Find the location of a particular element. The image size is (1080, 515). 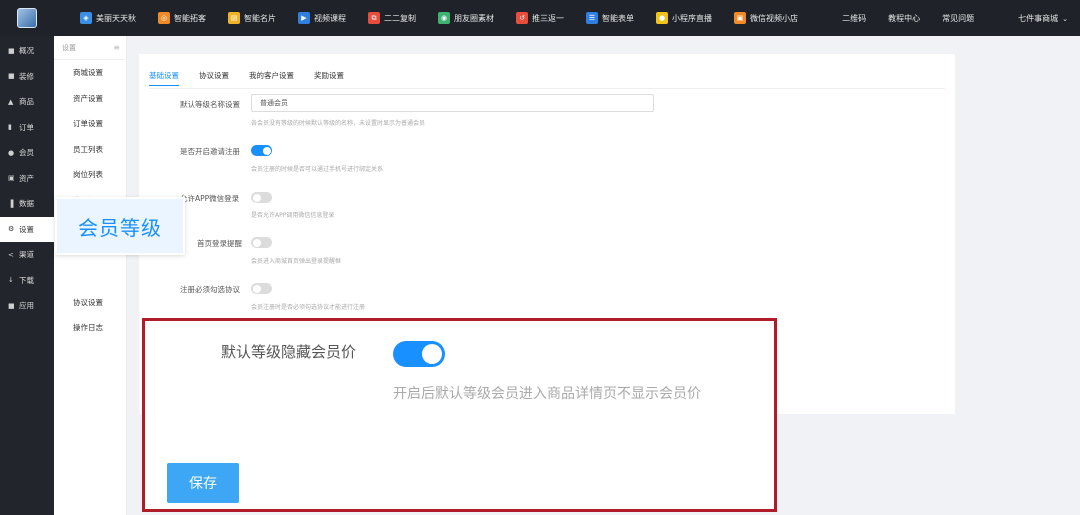

sidebar-item-settings: ⚙ 设置 is located at coordinates (27, 229).